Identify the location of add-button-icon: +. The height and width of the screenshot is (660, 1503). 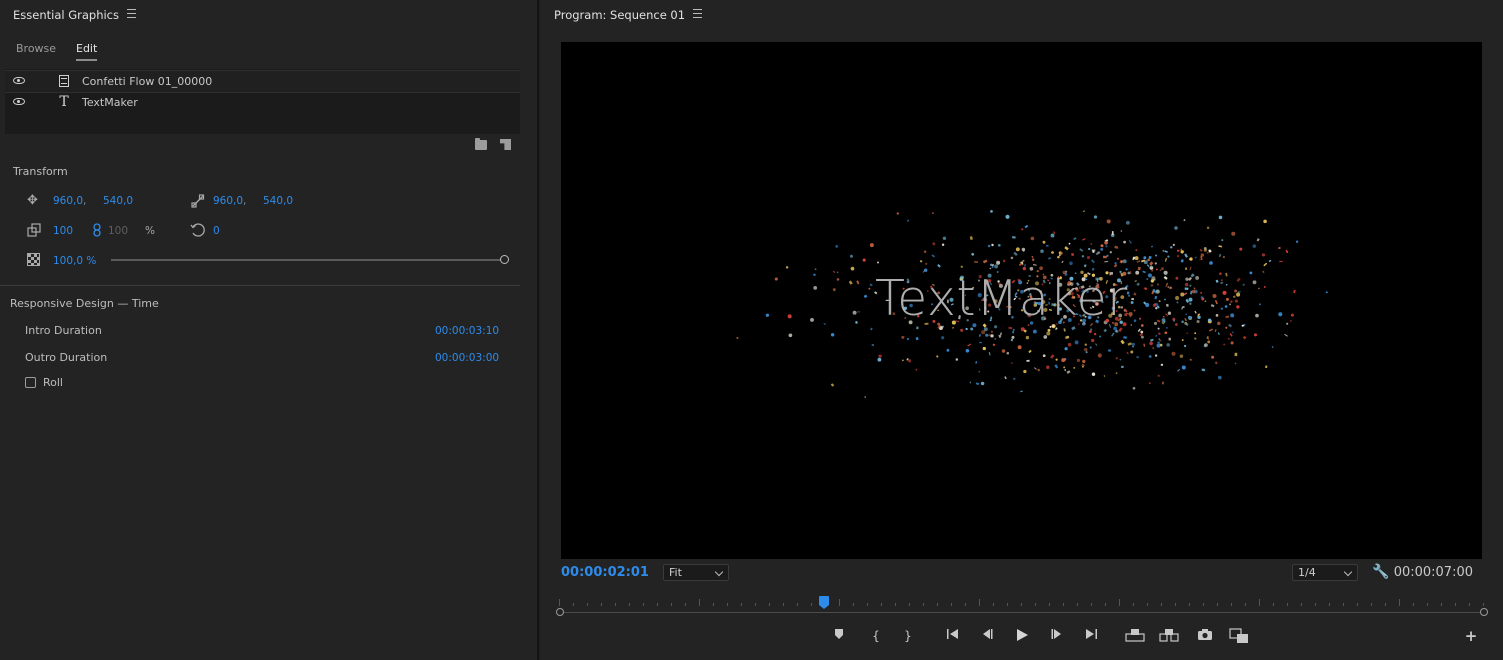
(1471, 636).